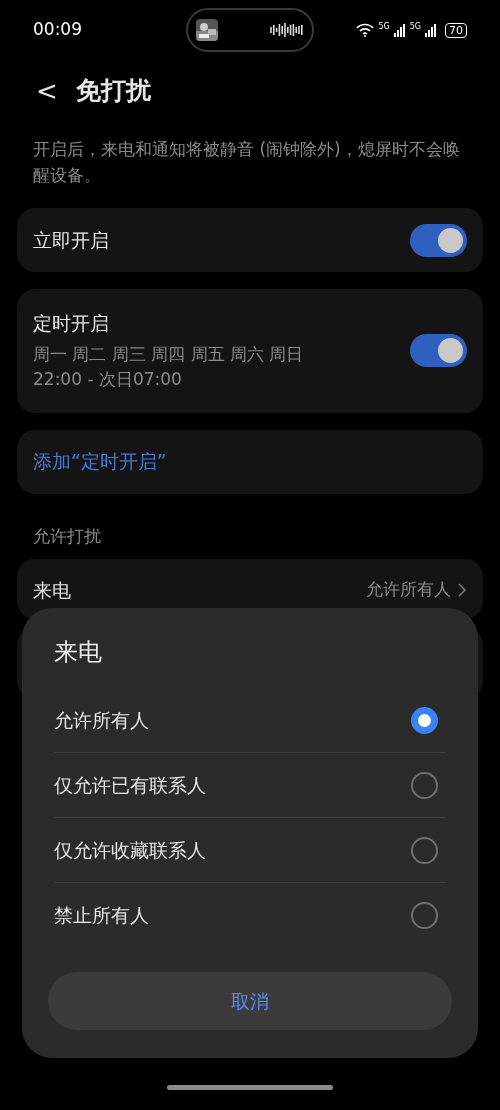 The height and width of the screenshot is (1110, 500). I want to click on setting-title: 定时开启, so click(71, 323).